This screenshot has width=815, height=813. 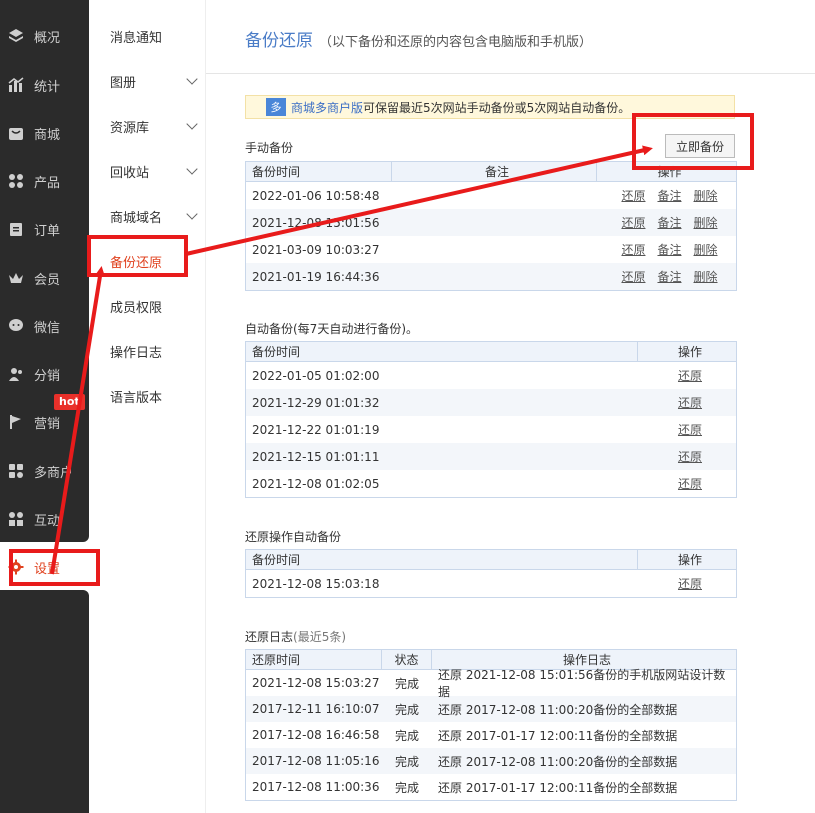 What do you see at coordinates (16, 326) in the screenshot?
I see `chat-icon` at bounding box center [16, 326].